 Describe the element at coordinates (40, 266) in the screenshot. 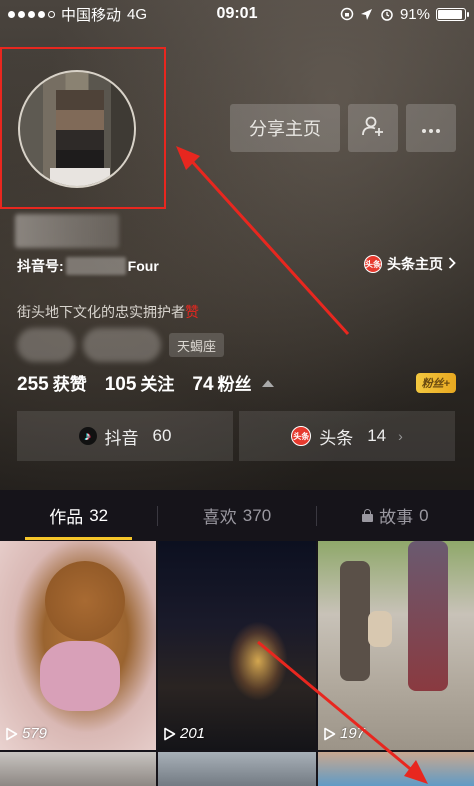

I see `account-label: 抖音号:` at that location.